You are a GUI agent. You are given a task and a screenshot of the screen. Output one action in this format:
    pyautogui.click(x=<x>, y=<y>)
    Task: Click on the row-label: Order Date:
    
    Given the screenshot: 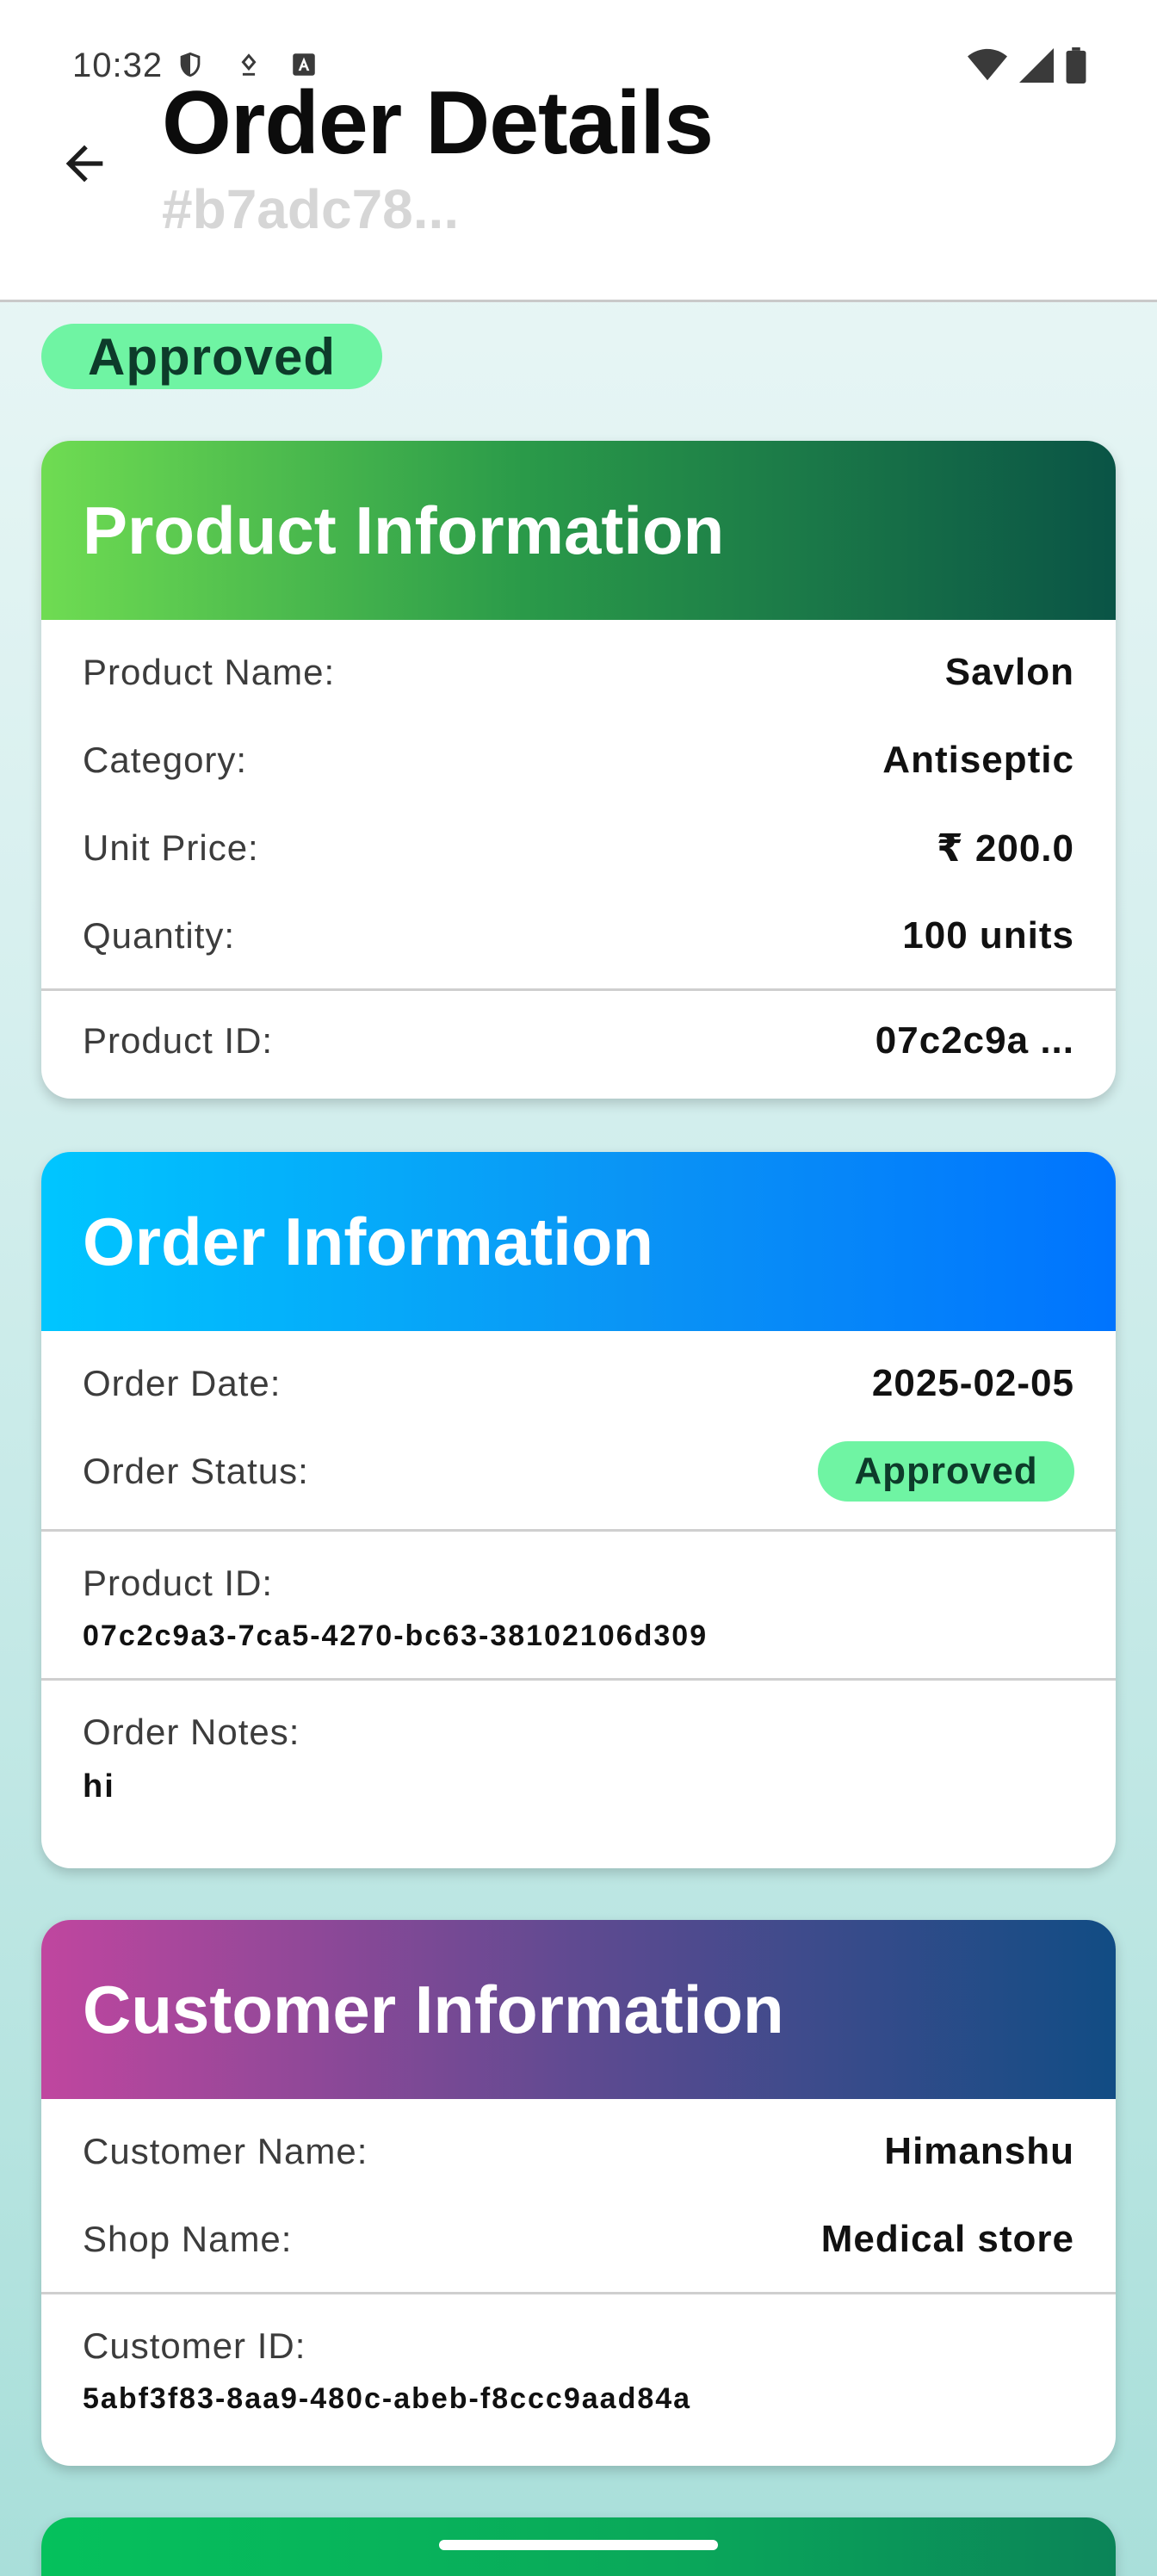 What is the action you would take?
    pyautogui.click(x=182, y=1383)
    